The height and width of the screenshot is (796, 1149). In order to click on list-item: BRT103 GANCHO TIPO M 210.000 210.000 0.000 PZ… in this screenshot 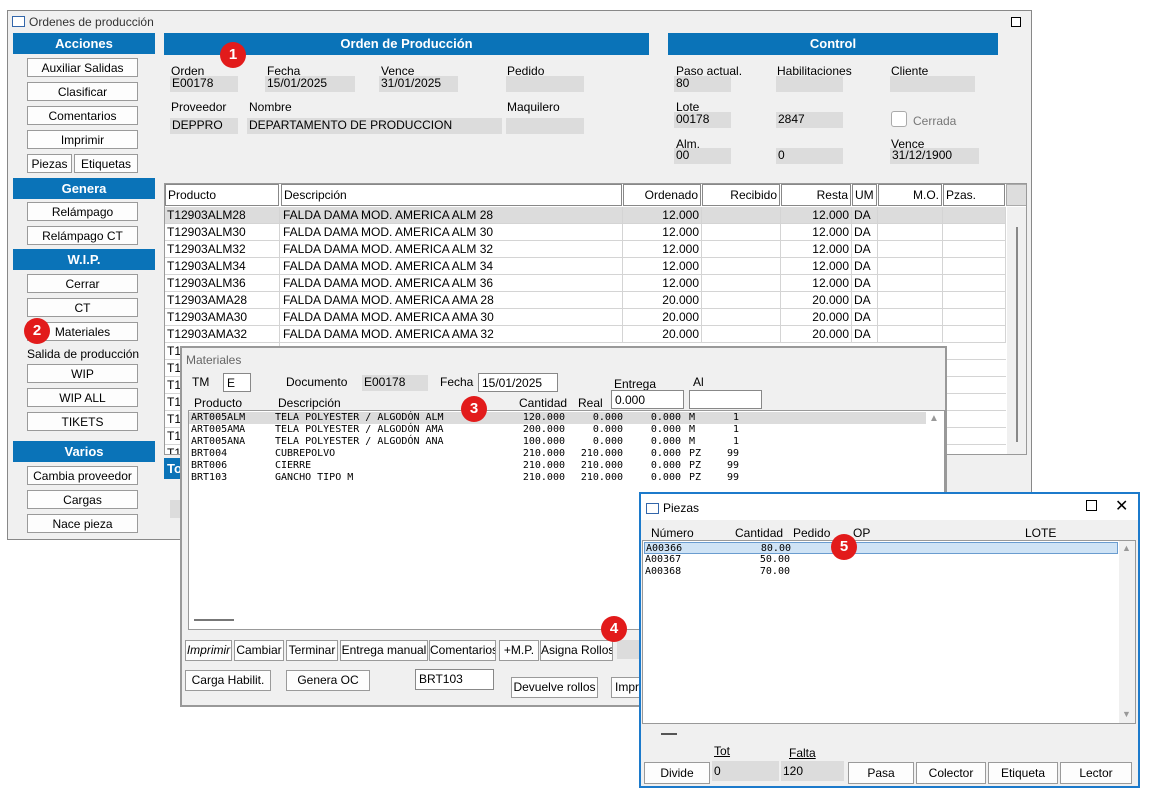, I will do `click(557, 478)`.